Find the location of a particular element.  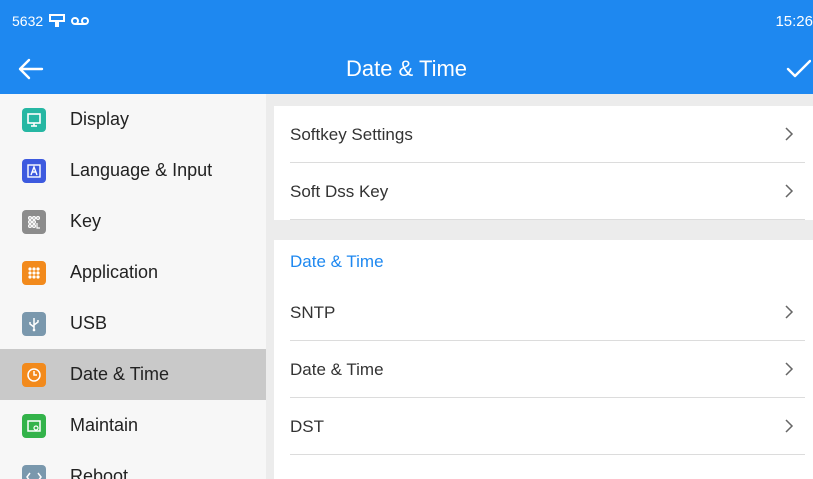

reboot-icon is located at coordinates (34, 471).